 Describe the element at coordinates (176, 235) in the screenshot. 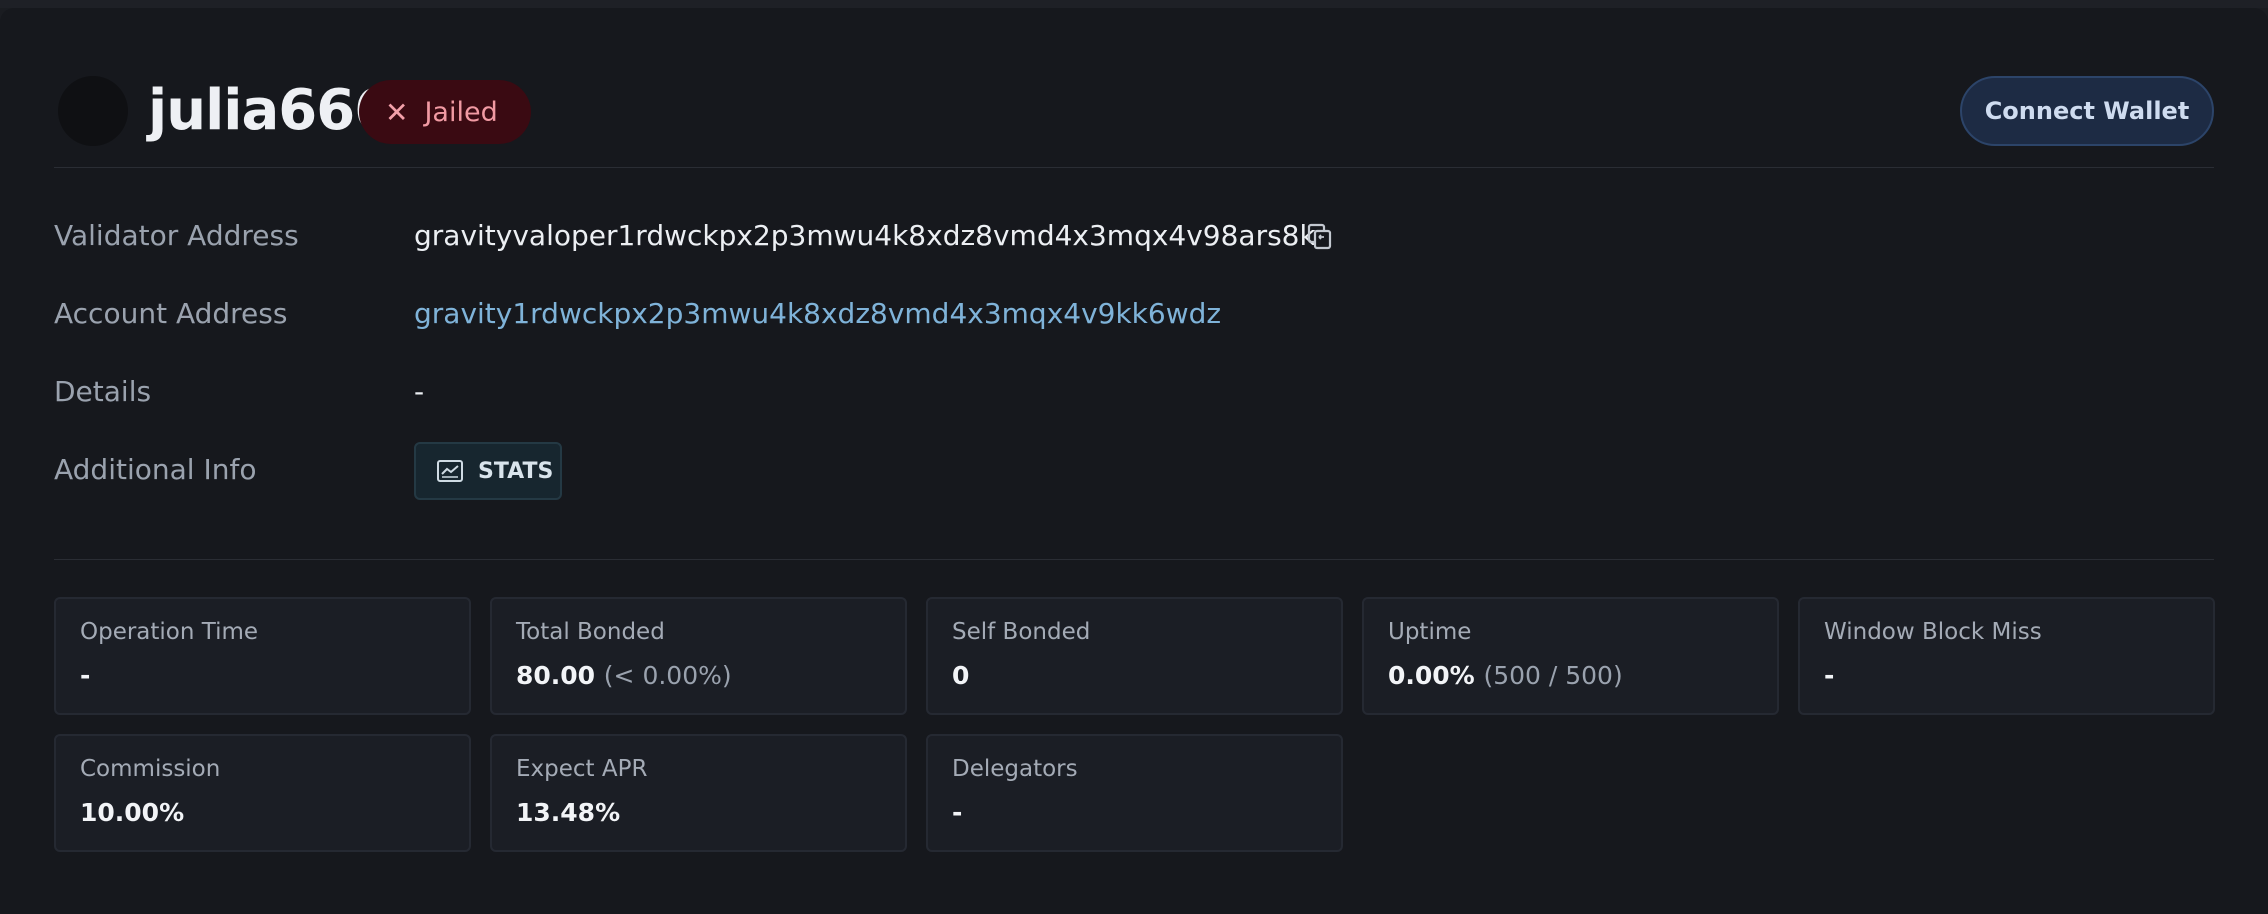

I see `validator-address-label: Validator Address` at that location.